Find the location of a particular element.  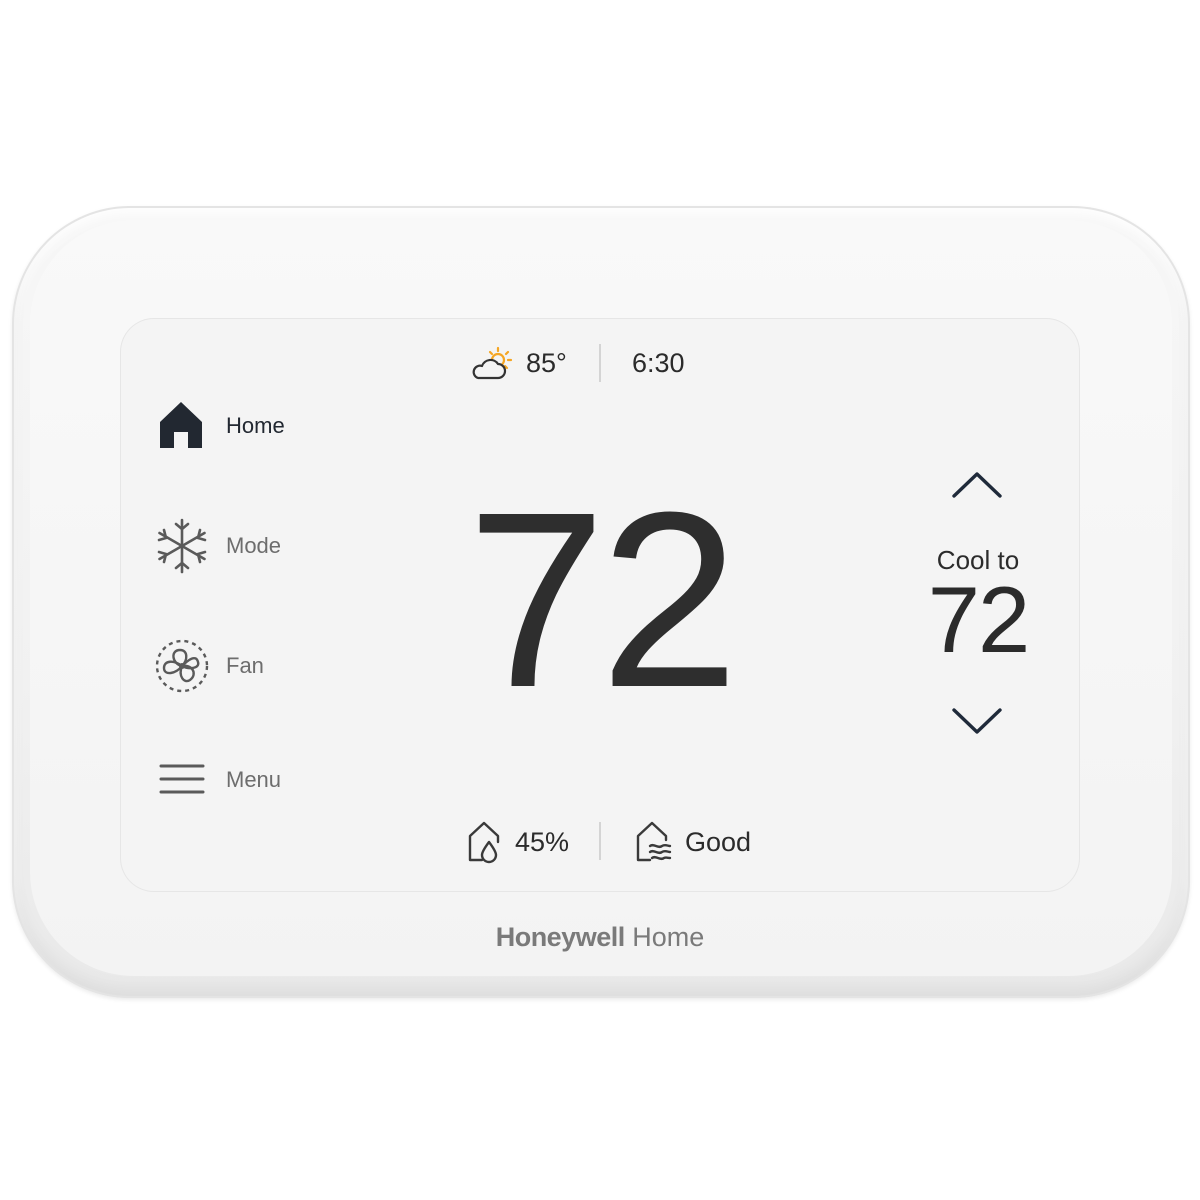

brand-logo: Honeywell Home is located at coordinates (600, 937).